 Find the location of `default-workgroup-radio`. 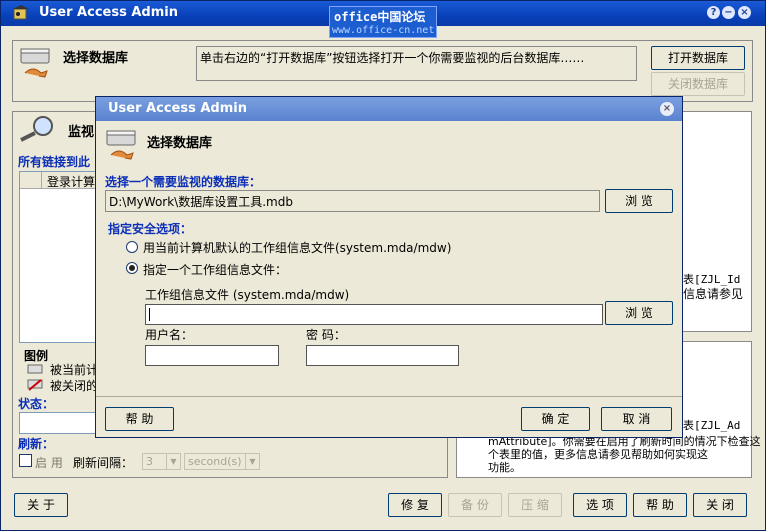

default-workgroup-radio is located at coordinates (132, 247).